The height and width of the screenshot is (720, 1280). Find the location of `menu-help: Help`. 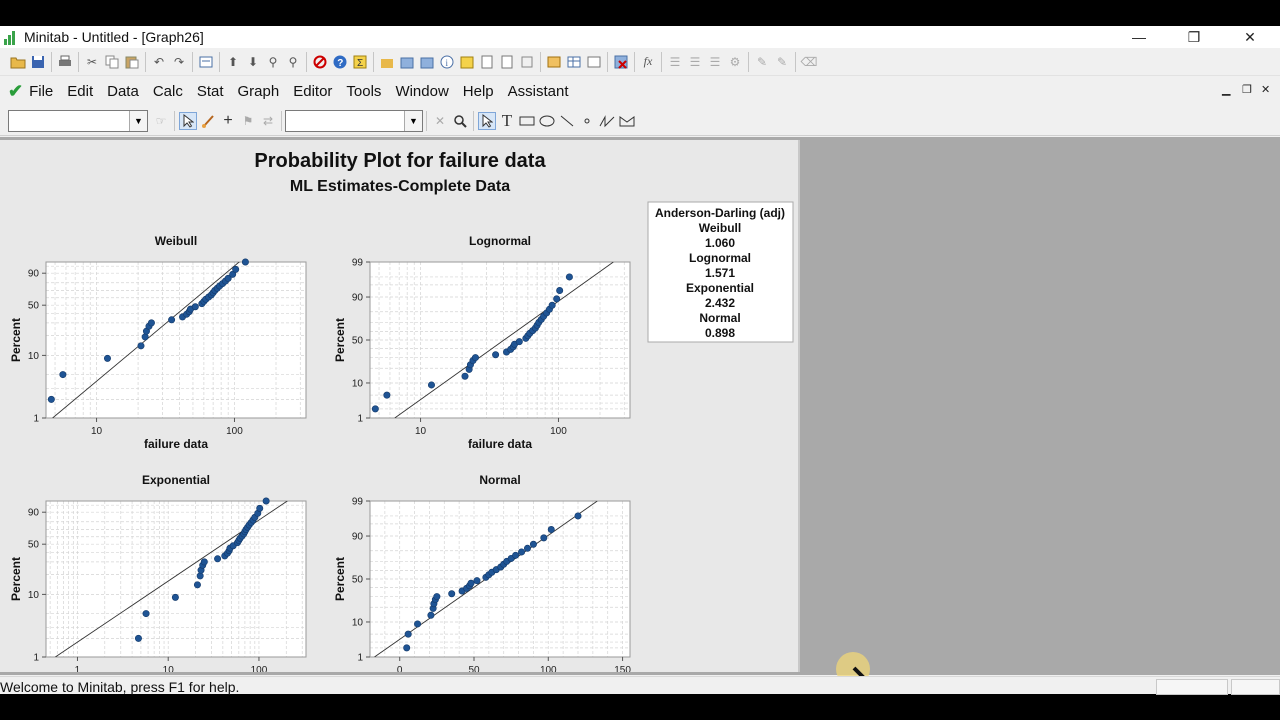

menu-help: Help is located at coordinates (478, 91).